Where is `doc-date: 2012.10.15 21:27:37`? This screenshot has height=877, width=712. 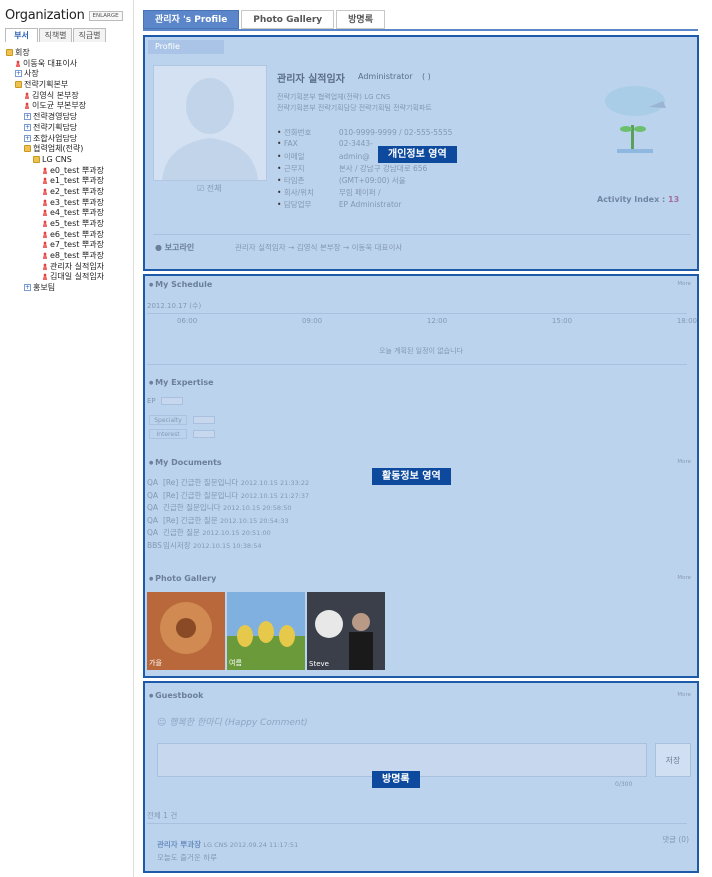 doc-date: 2012.10.15 21:27:37 is located at coordinates (275, 495).